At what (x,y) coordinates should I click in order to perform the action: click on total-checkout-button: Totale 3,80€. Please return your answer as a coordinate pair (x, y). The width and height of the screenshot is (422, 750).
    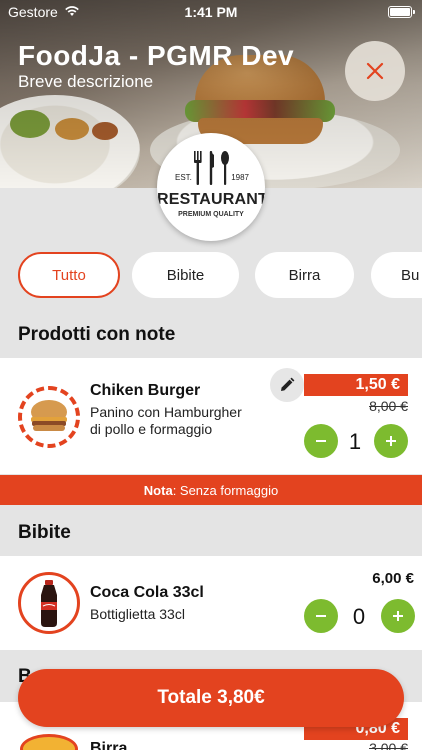
    Looking at the image, I should click on (211, 698).